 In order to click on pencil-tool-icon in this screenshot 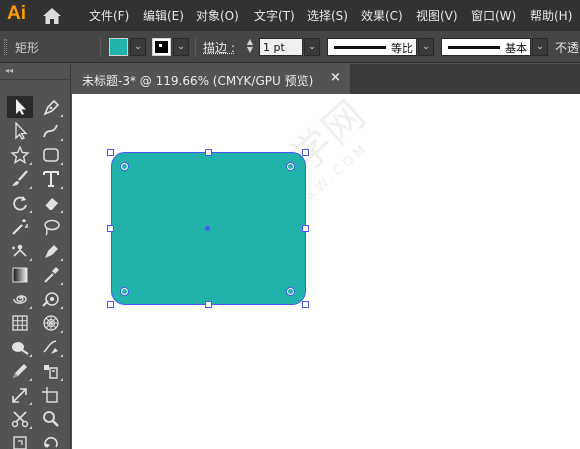, I will do `click(20, 371)`.